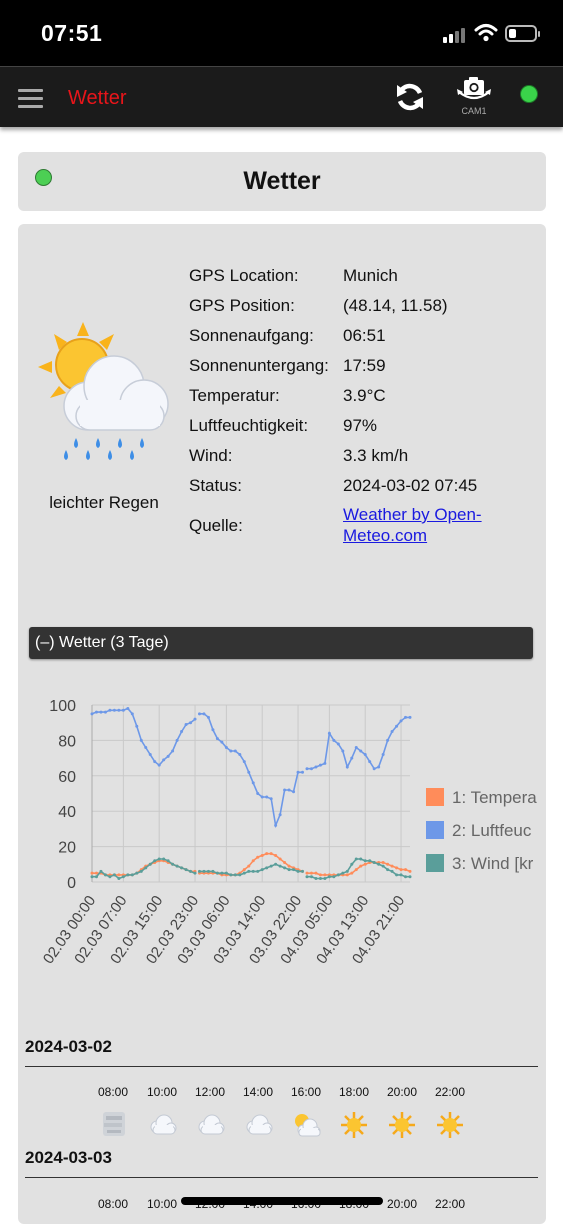 This screenshot has height=1224, width=563. I want to click on chart-section-title: (–) Wetter (3 Tage), so click(102, 642).